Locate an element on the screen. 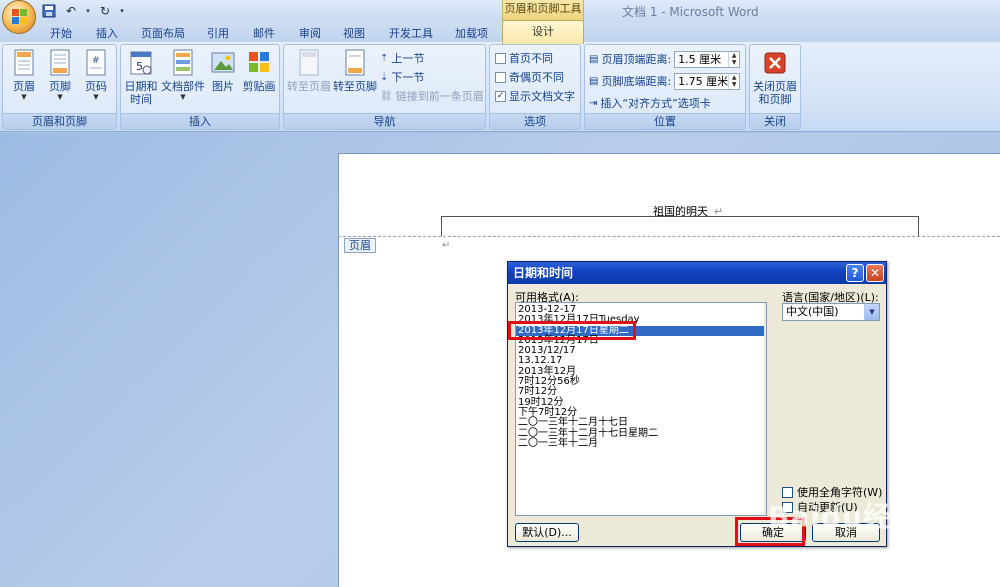 This screenshot has height=587, width=1000. page-number-button: # 页码 ▼ is located at coordinates (96, 75).